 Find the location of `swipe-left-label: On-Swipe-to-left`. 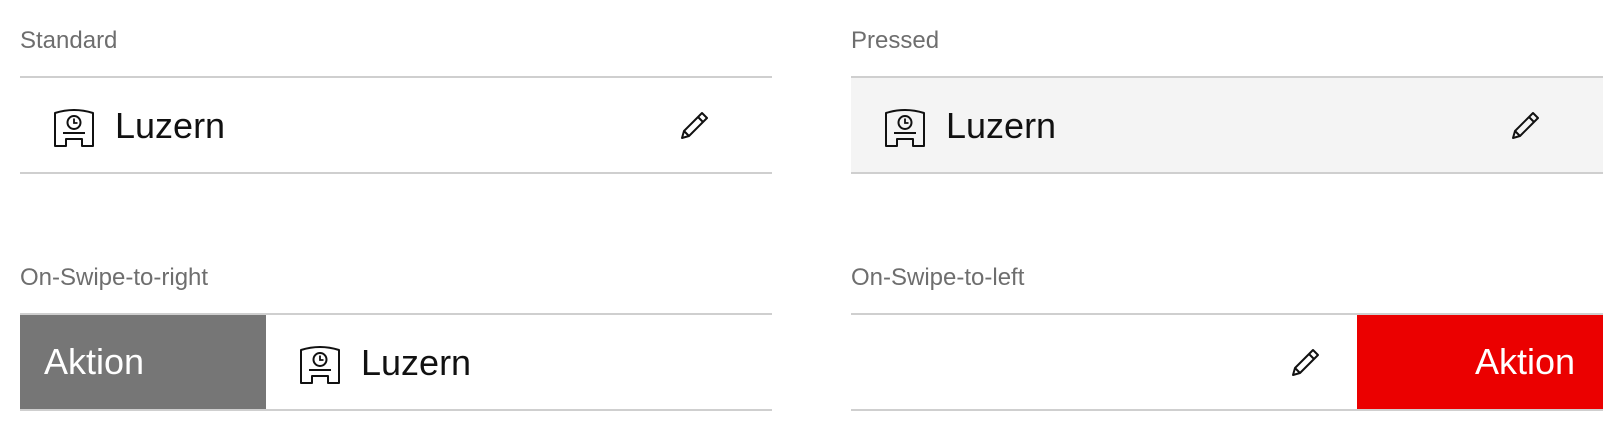

swipe-left-label: On-Swipe-to-left is located at coordinates (938, 277).